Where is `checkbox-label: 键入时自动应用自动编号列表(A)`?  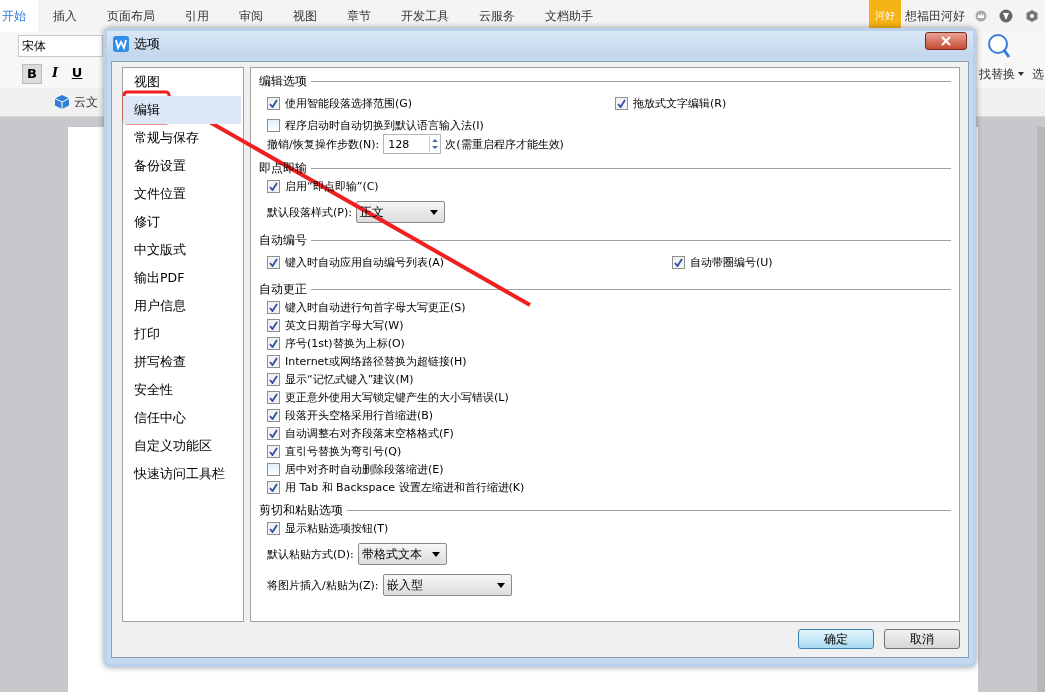 checkbox-label: 键入时自动应用自动编号列表(A) is located at coordinates (365, 262).